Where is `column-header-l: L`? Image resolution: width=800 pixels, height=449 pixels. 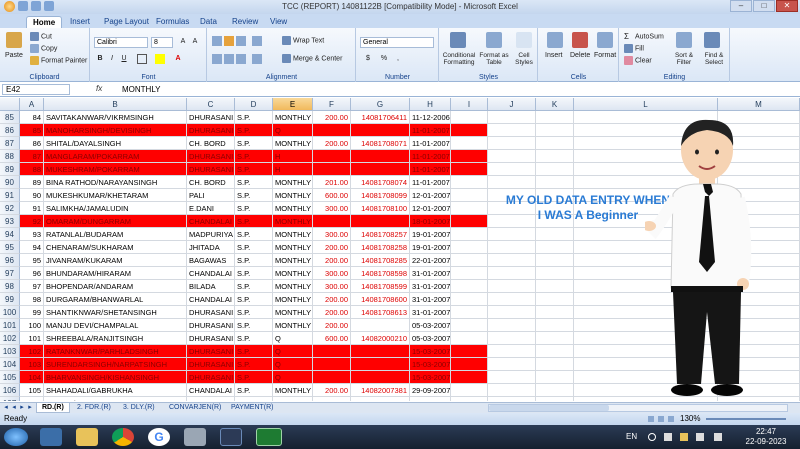
column-header-l: L is located at coordinates (646, 104).